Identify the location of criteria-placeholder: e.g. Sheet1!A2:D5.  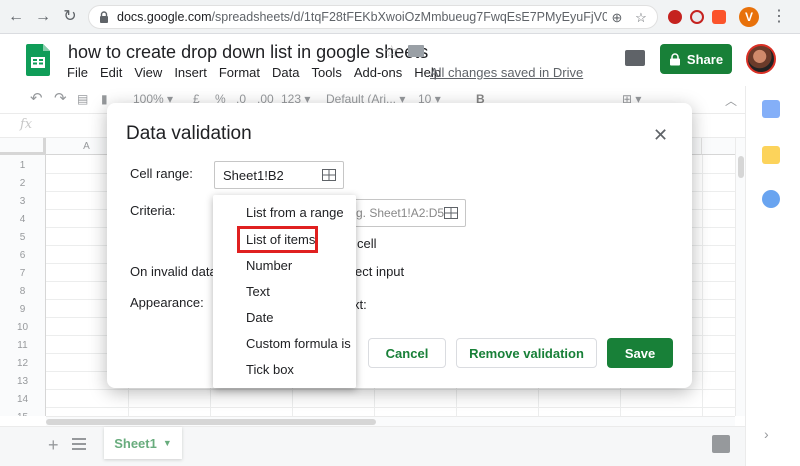
(395, 213).